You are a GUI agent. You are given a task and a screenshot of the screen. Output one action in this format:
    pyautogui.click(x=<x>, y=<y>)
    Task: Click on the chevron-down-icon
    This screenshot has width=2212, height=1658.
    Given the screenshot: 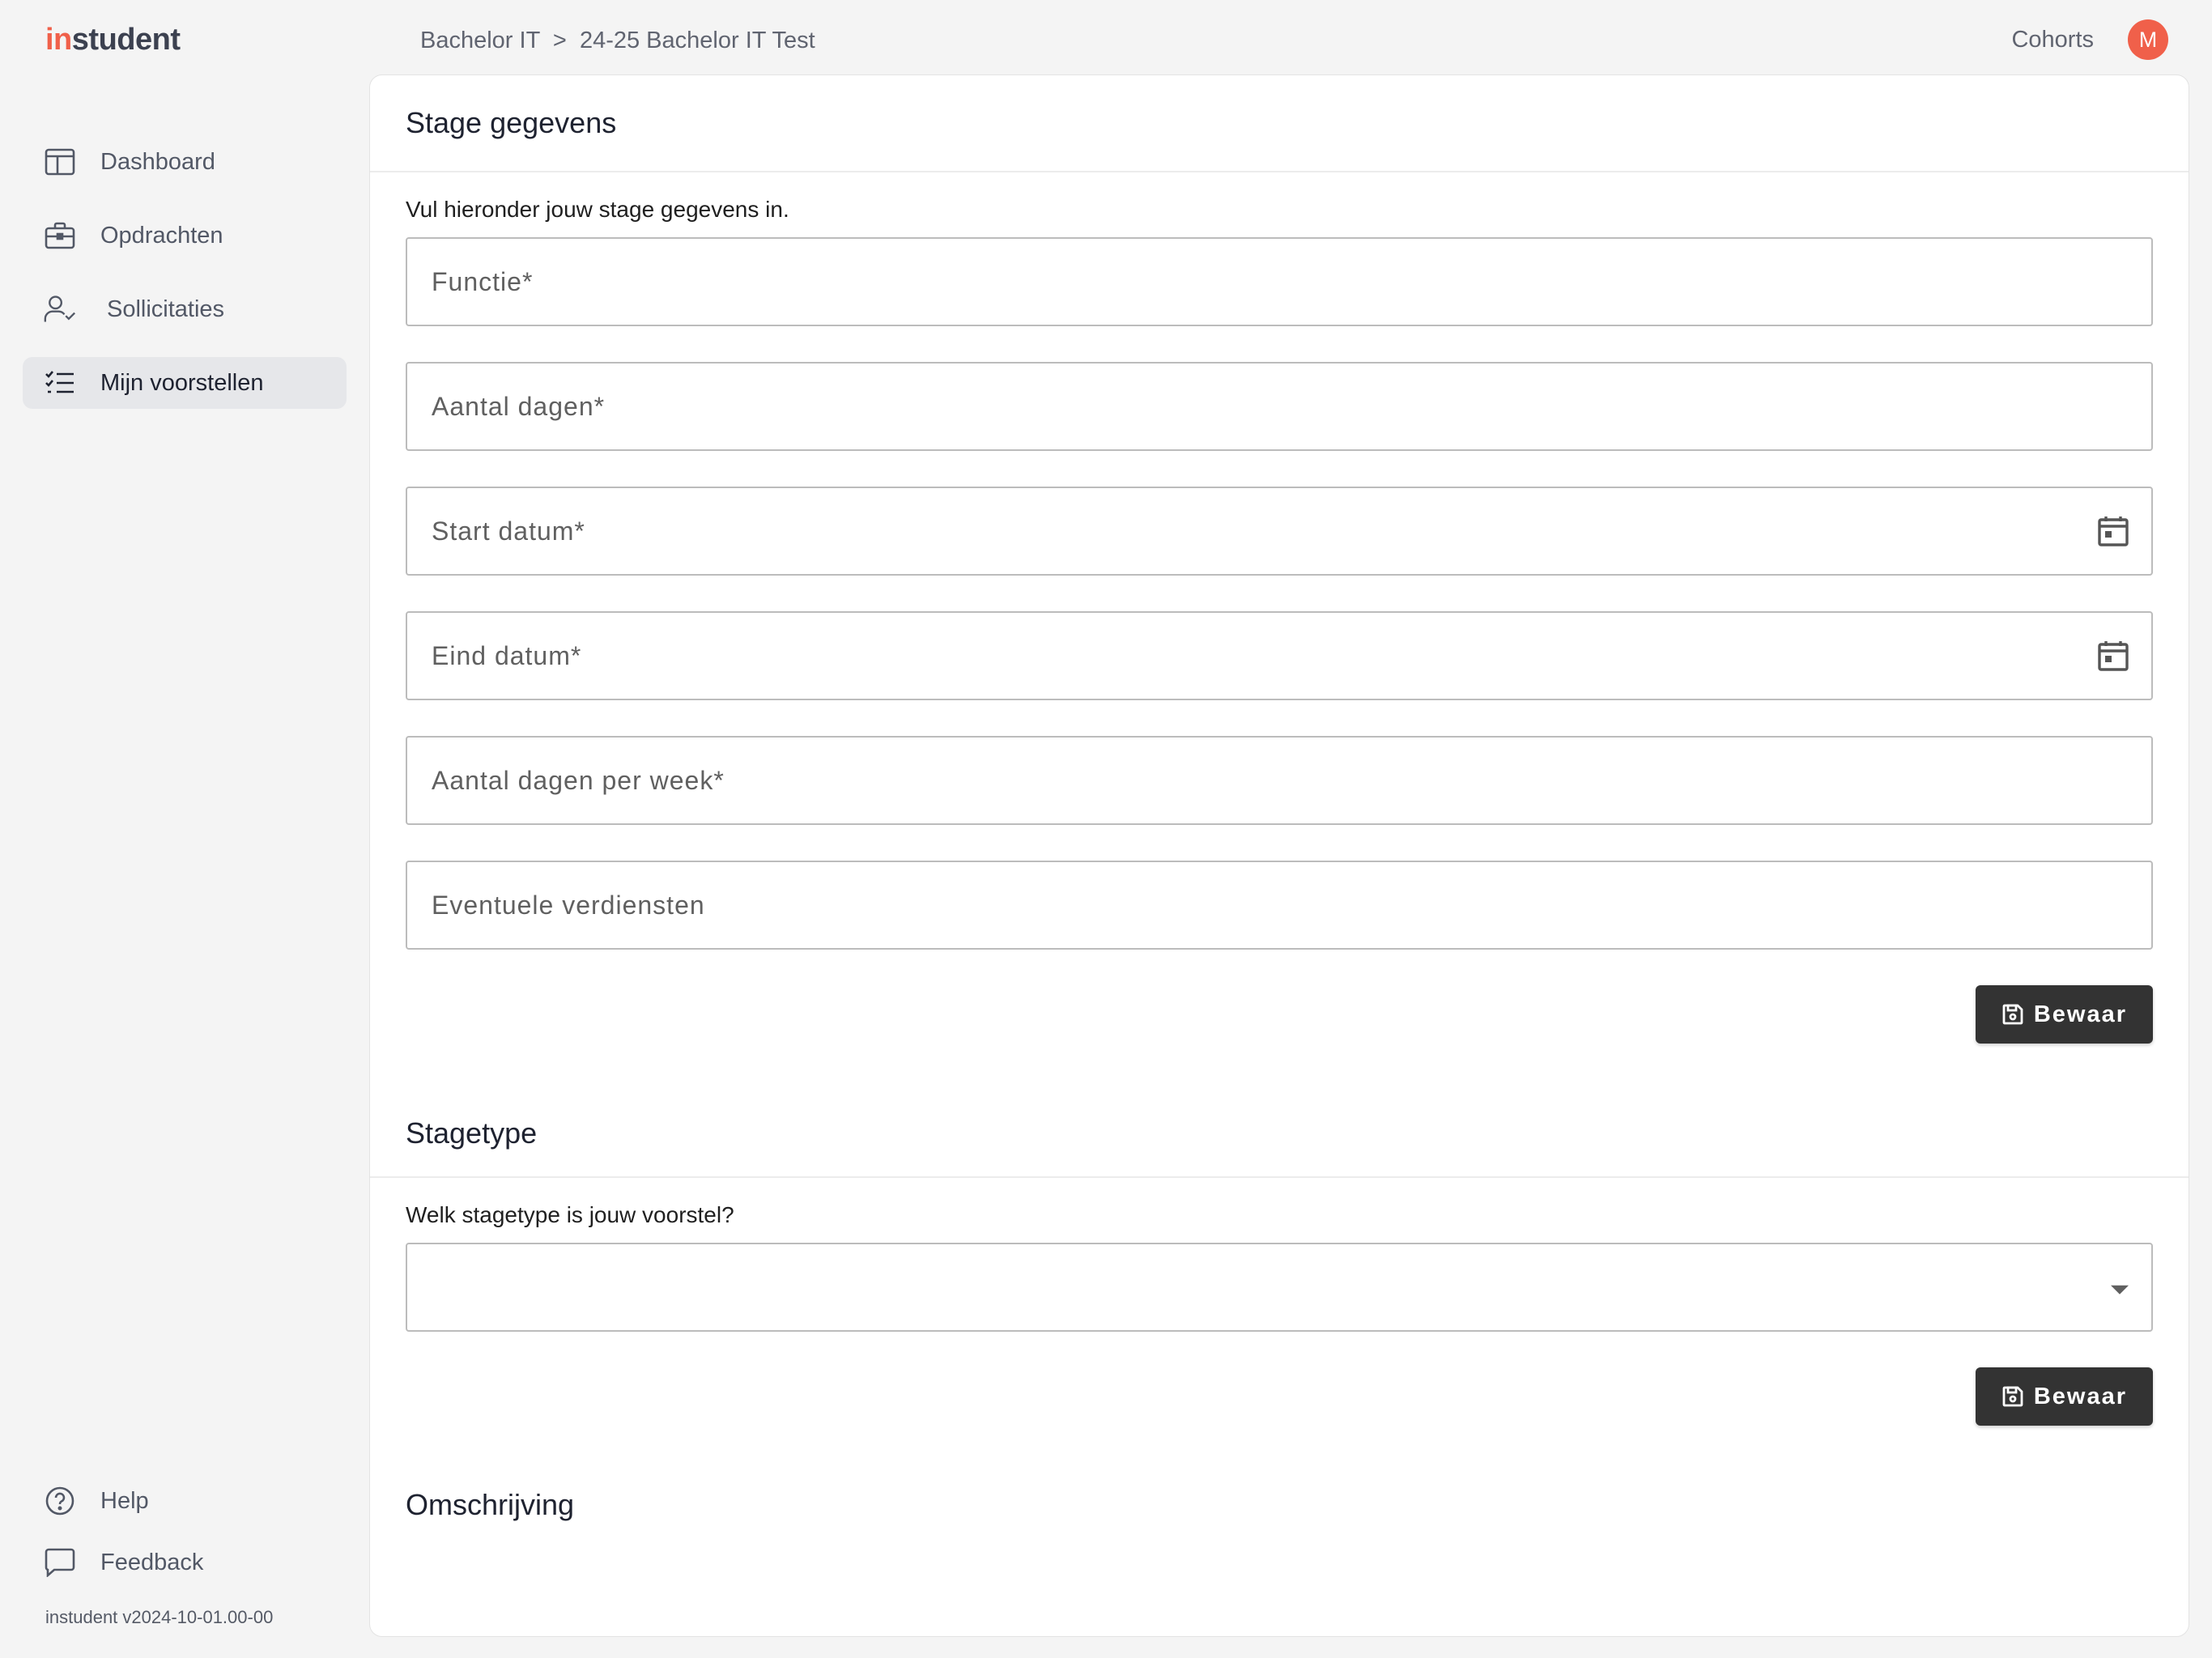 What is the action you would take?
    pyautogui.click(x=2120, y=1290)
    